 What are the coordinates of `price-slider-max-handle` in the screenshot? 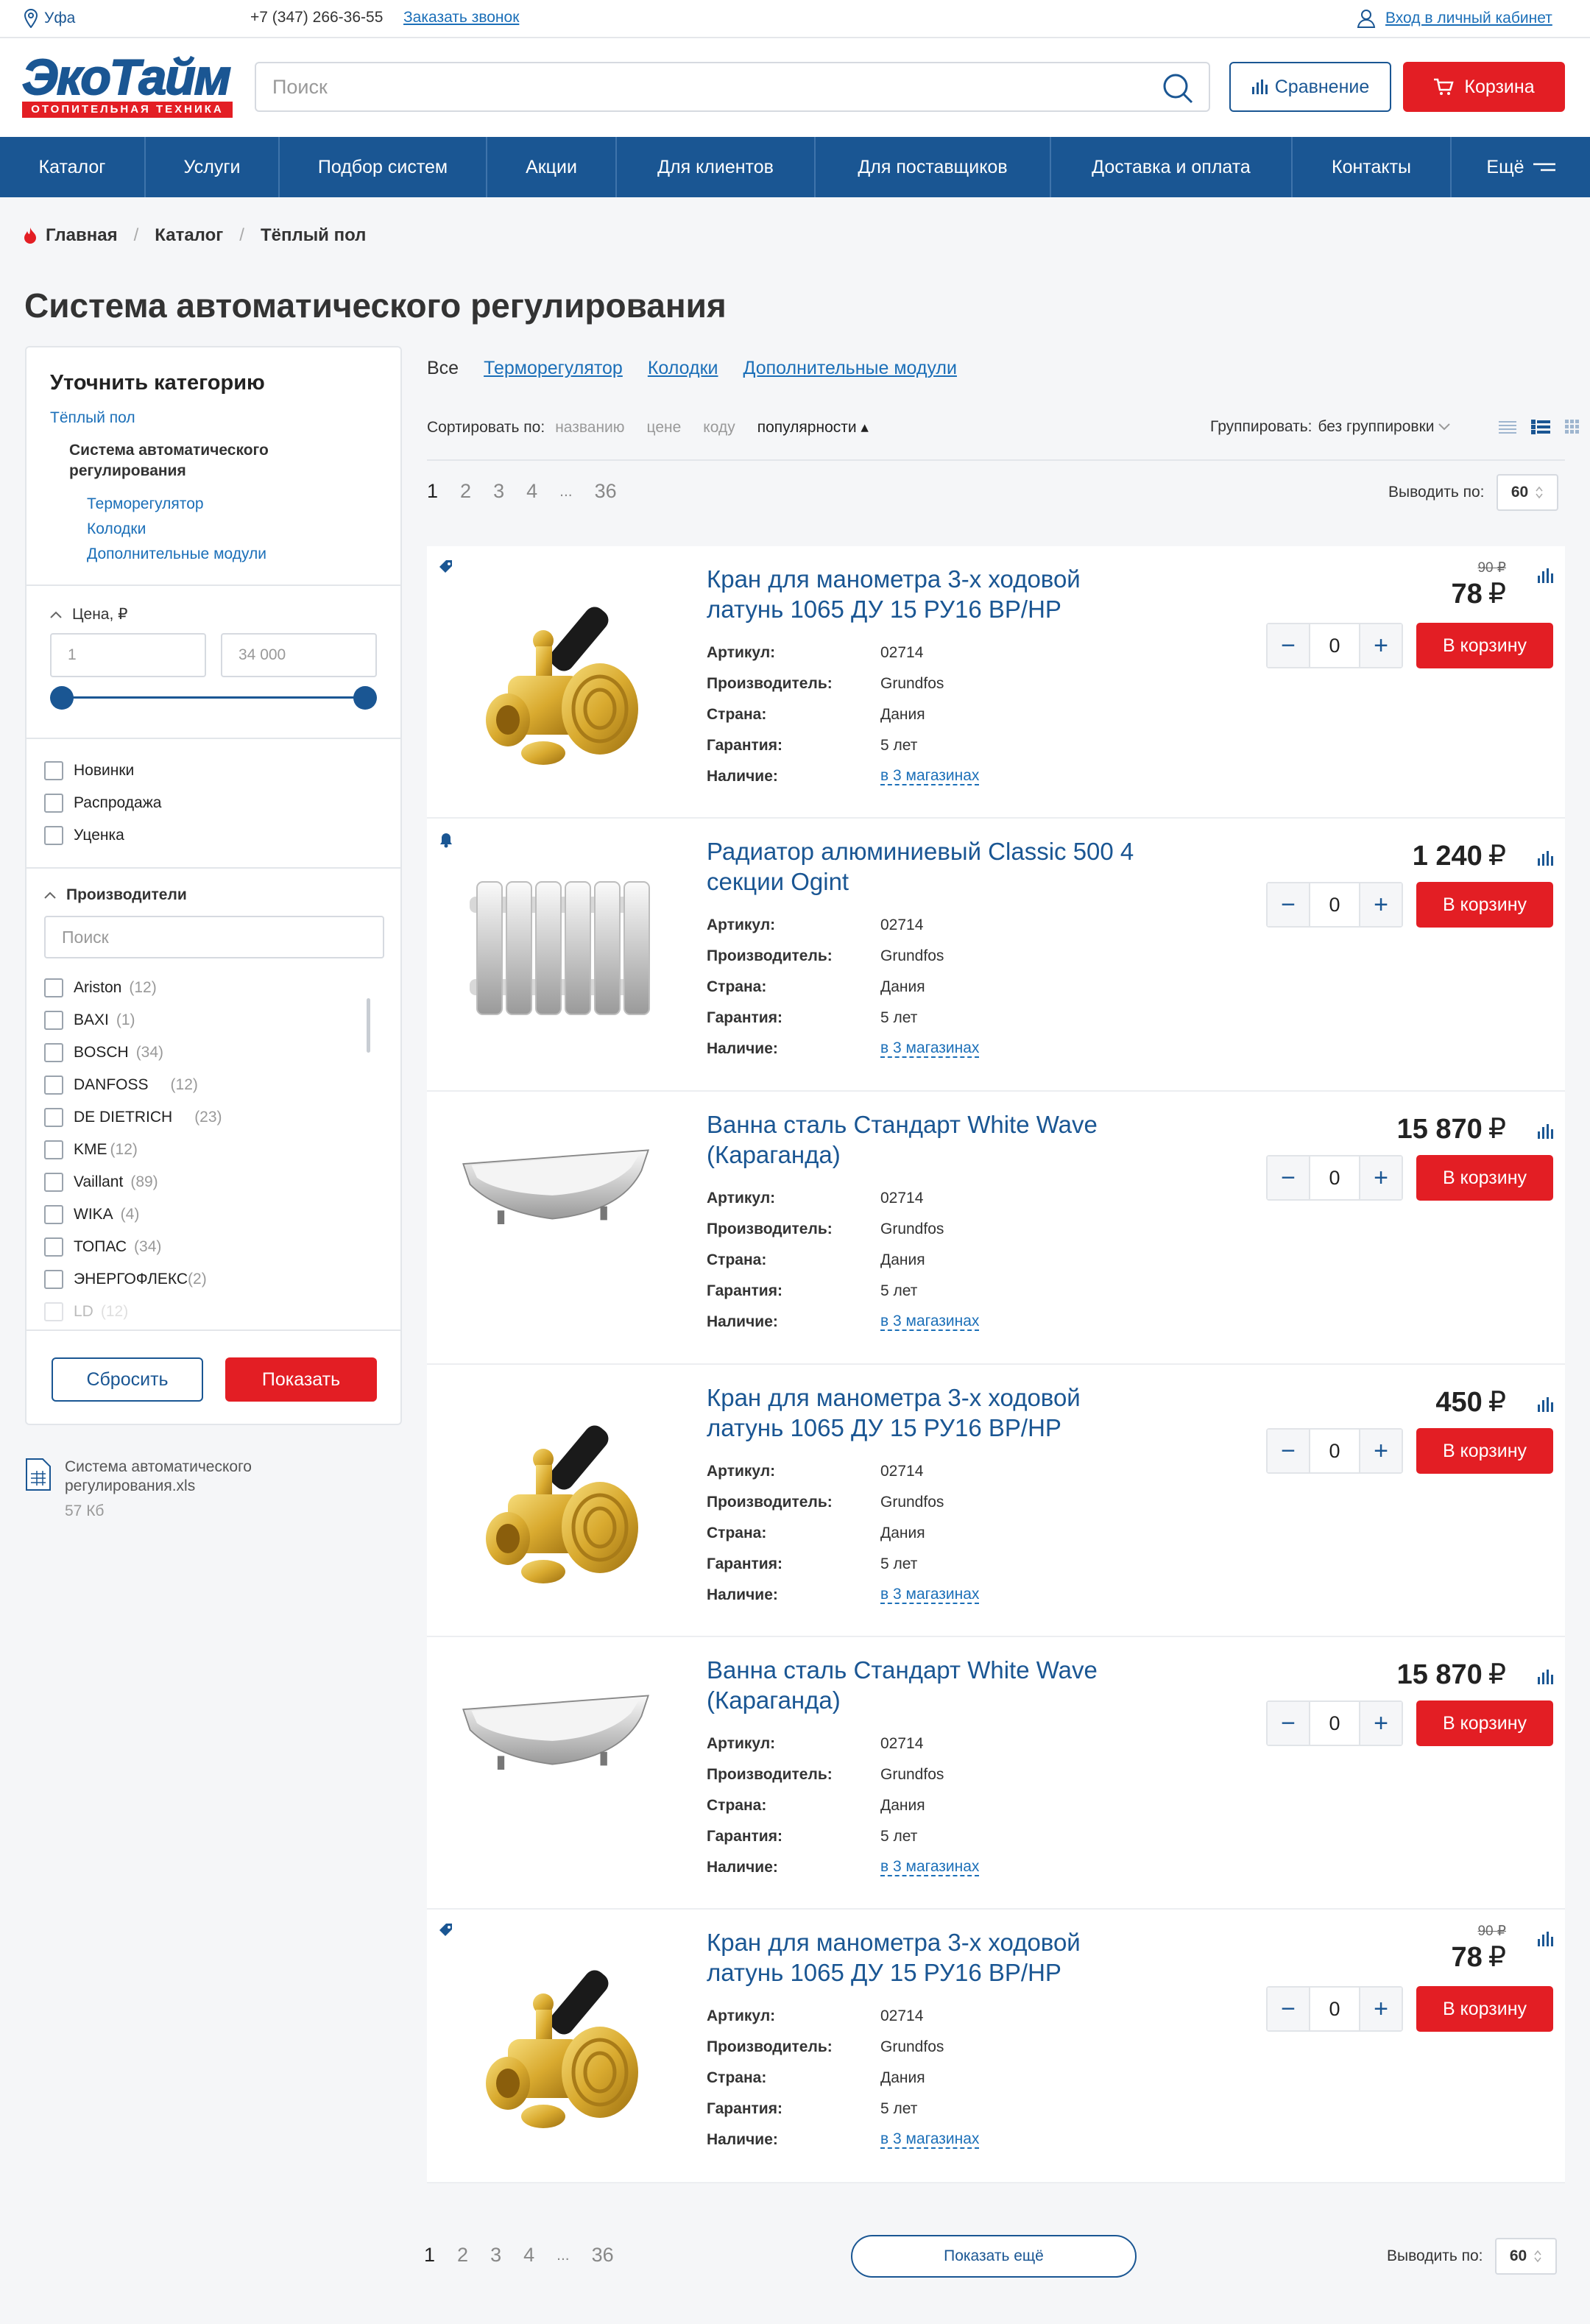 It's located at (365, 698).